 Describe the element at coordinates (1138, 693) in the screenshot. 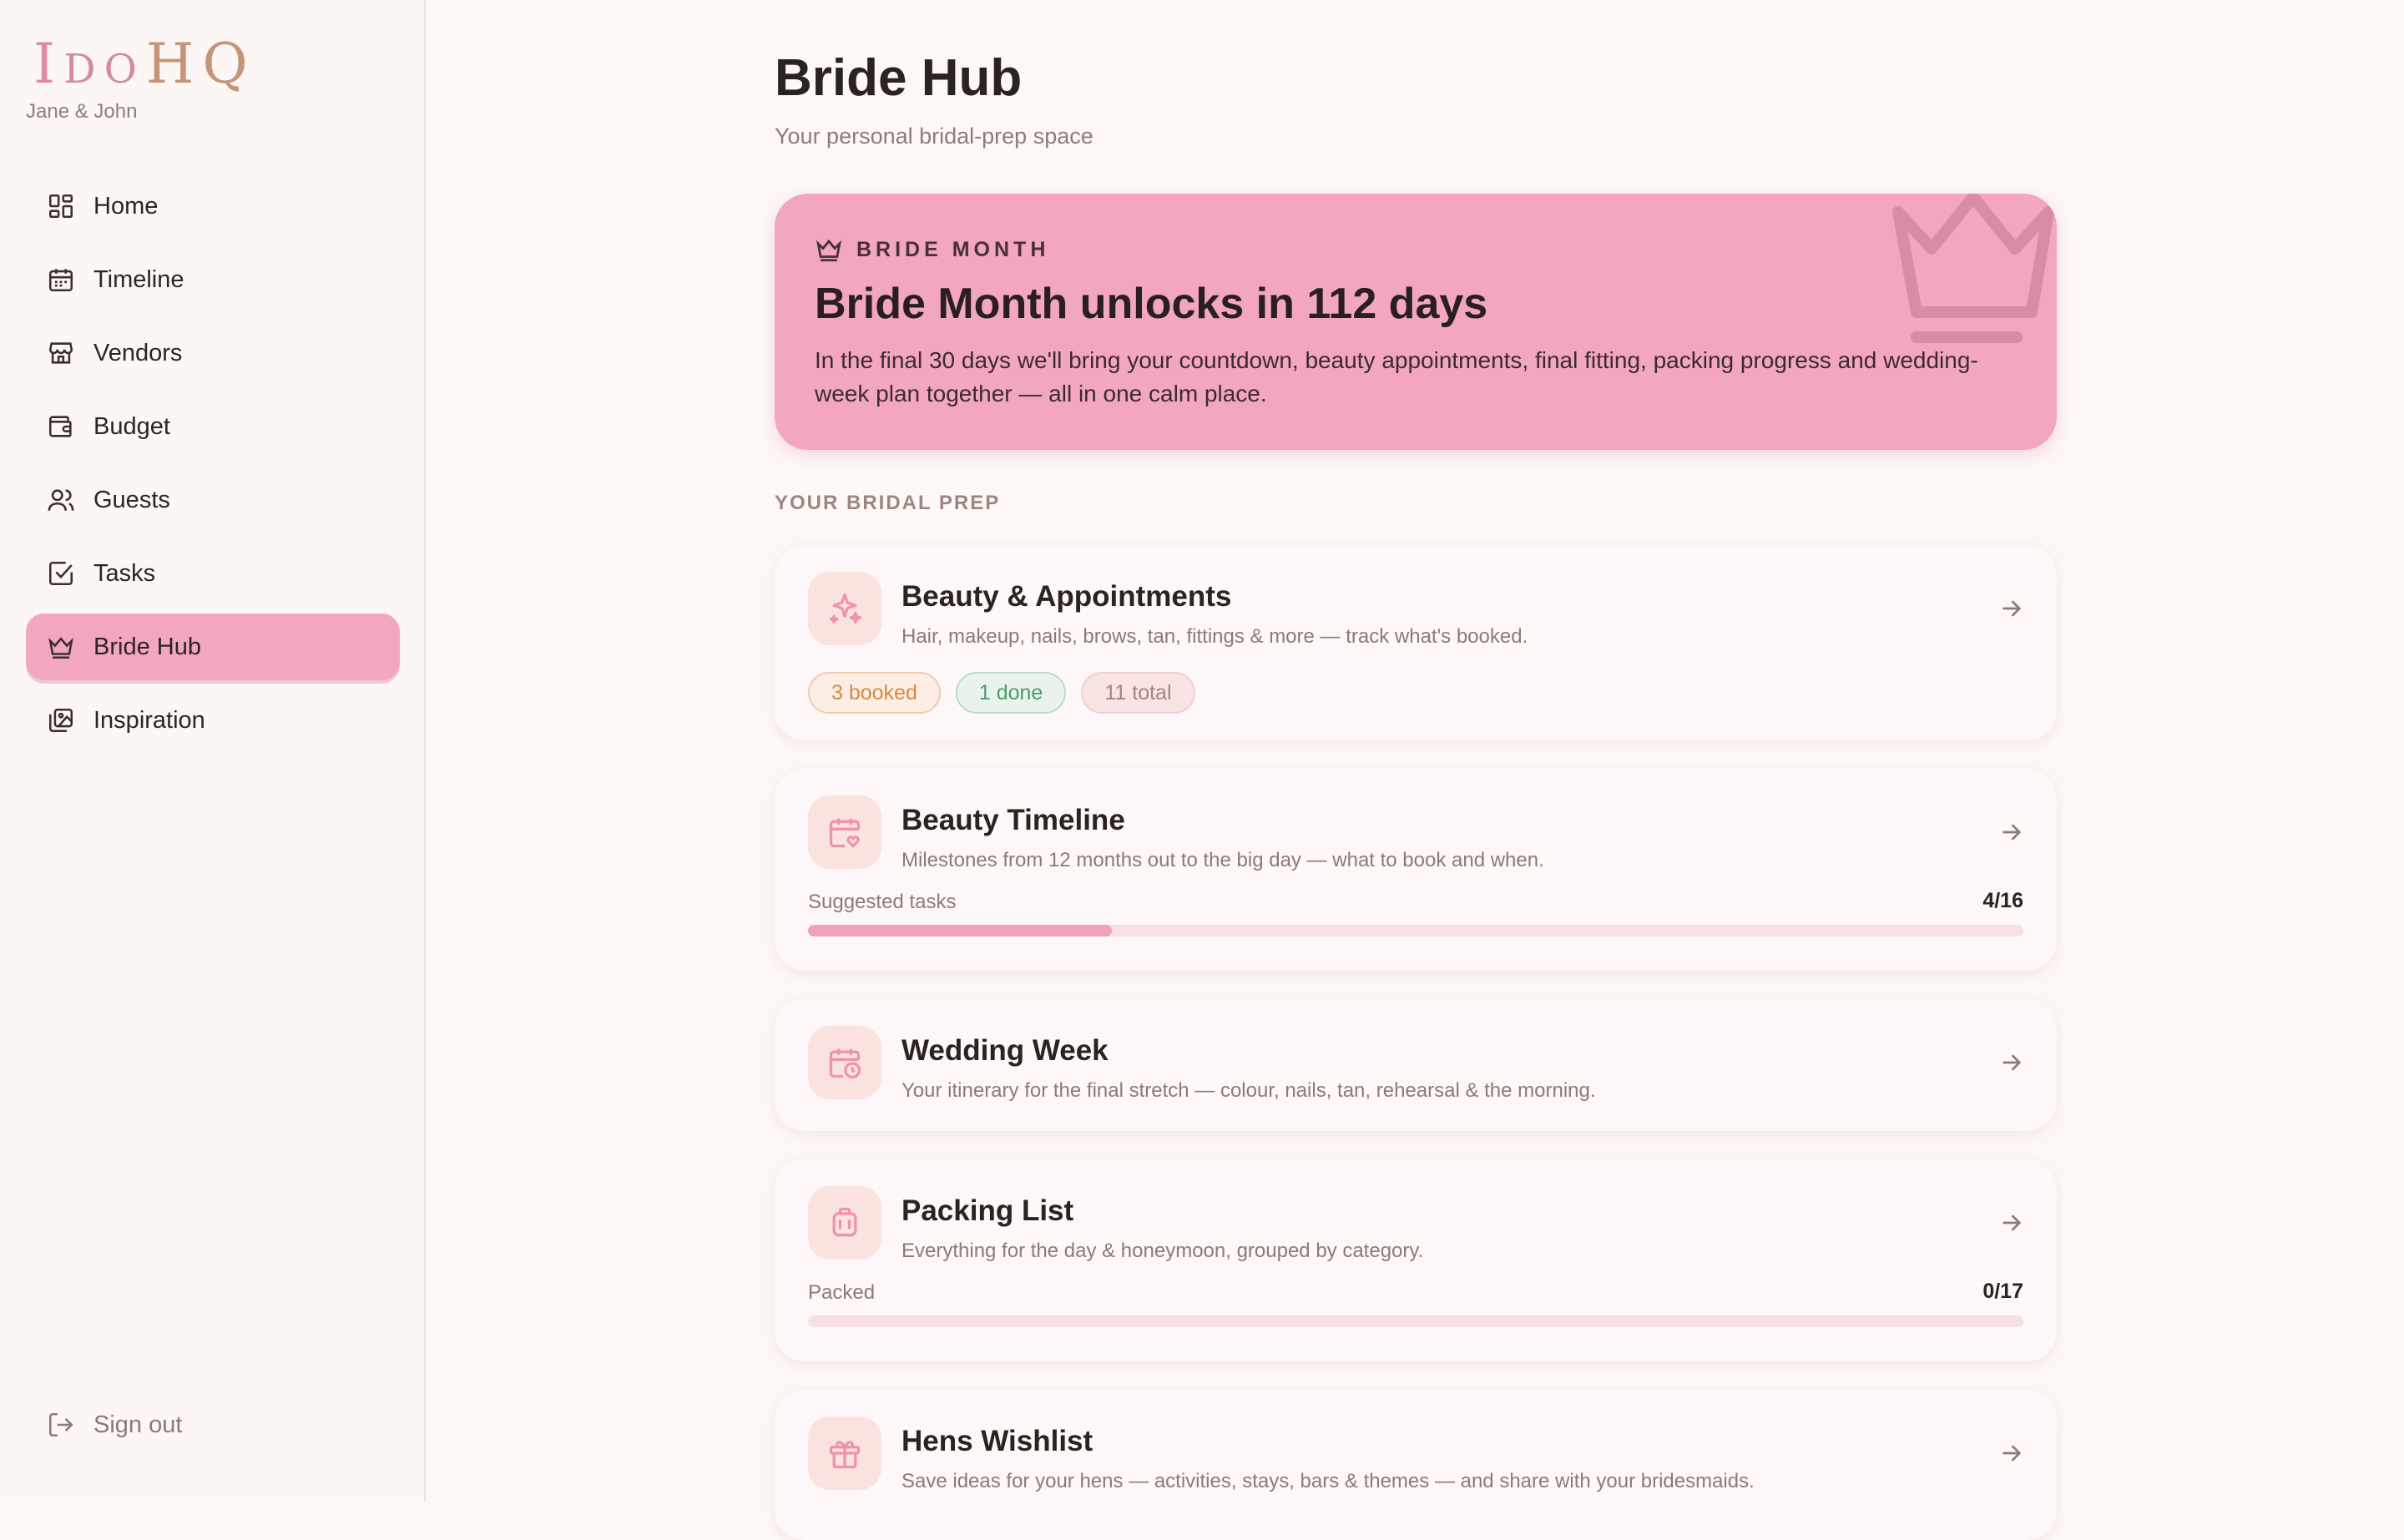

I see `total-badge: 11 total` at that location.